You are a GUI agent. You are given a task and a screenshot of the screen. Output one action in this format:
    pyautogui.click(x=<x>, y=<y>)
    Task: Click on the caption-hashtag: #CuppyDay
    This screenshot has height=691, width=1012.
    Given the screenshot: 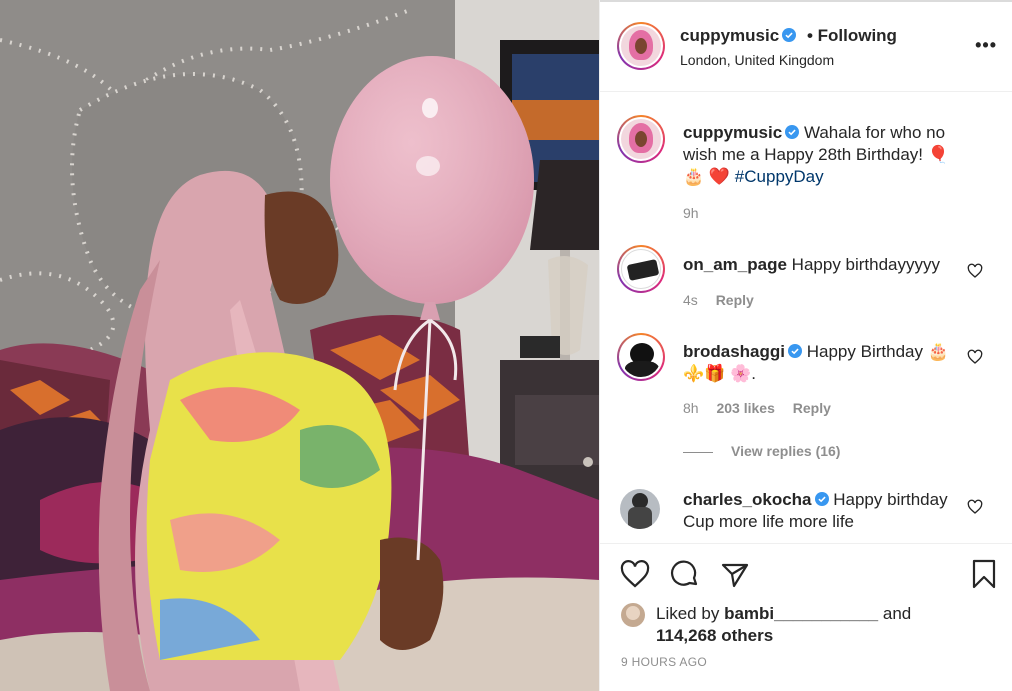 What is the action you would take?
    pyautogui.click(x=779, y=176)
    